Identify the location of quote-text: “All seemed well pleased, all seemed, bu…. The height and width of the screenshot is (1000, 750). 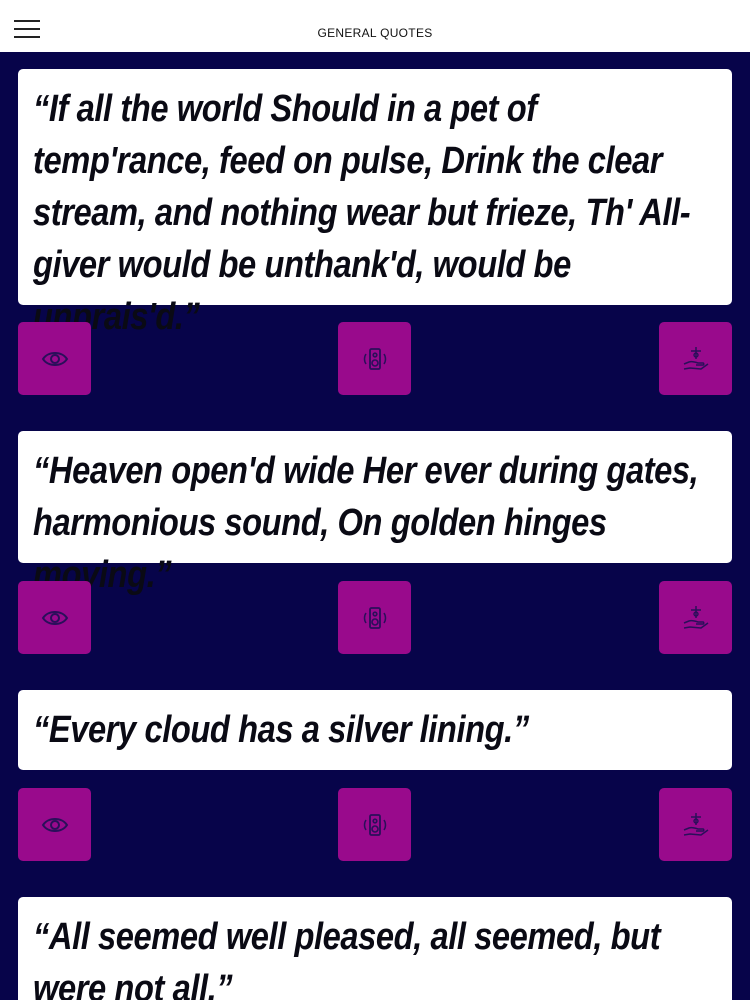
(347, 958).